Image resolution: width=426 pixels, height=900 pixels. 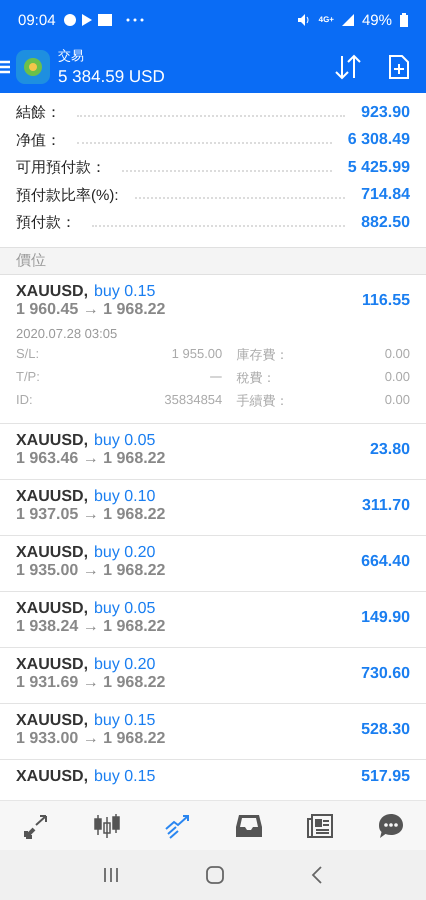 What do you see at coordinates (385, 223) in the screenshot?
I see `summary-value: 882.50` at bounding box center [385, 223].